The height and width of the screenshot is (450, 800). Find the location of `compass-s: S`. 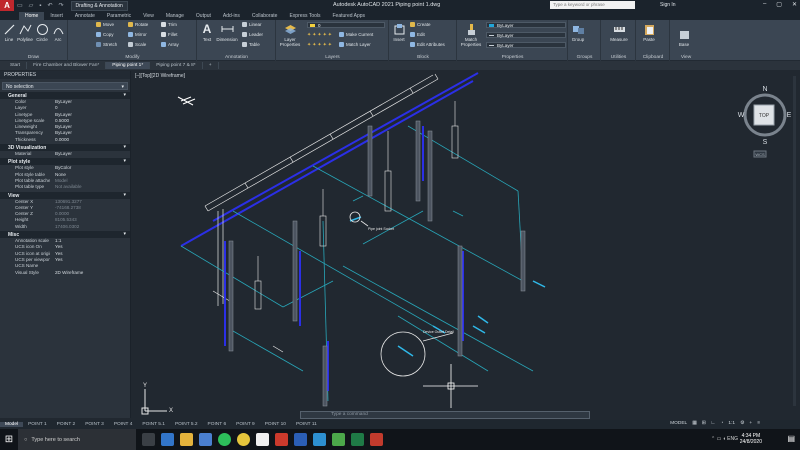

compass-s: S is located at coordinates (765, 142).